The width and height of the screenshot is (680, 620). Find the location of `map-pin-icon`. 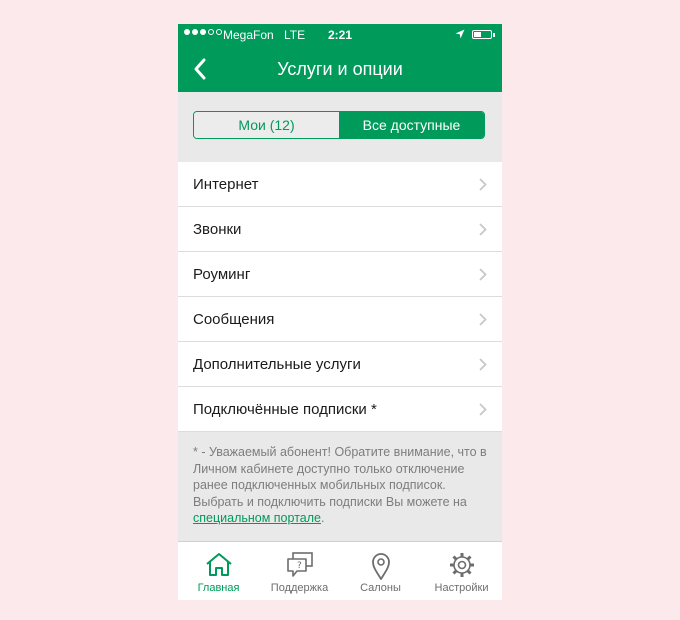

map-pin-icon is located at coordinates (380, 566).